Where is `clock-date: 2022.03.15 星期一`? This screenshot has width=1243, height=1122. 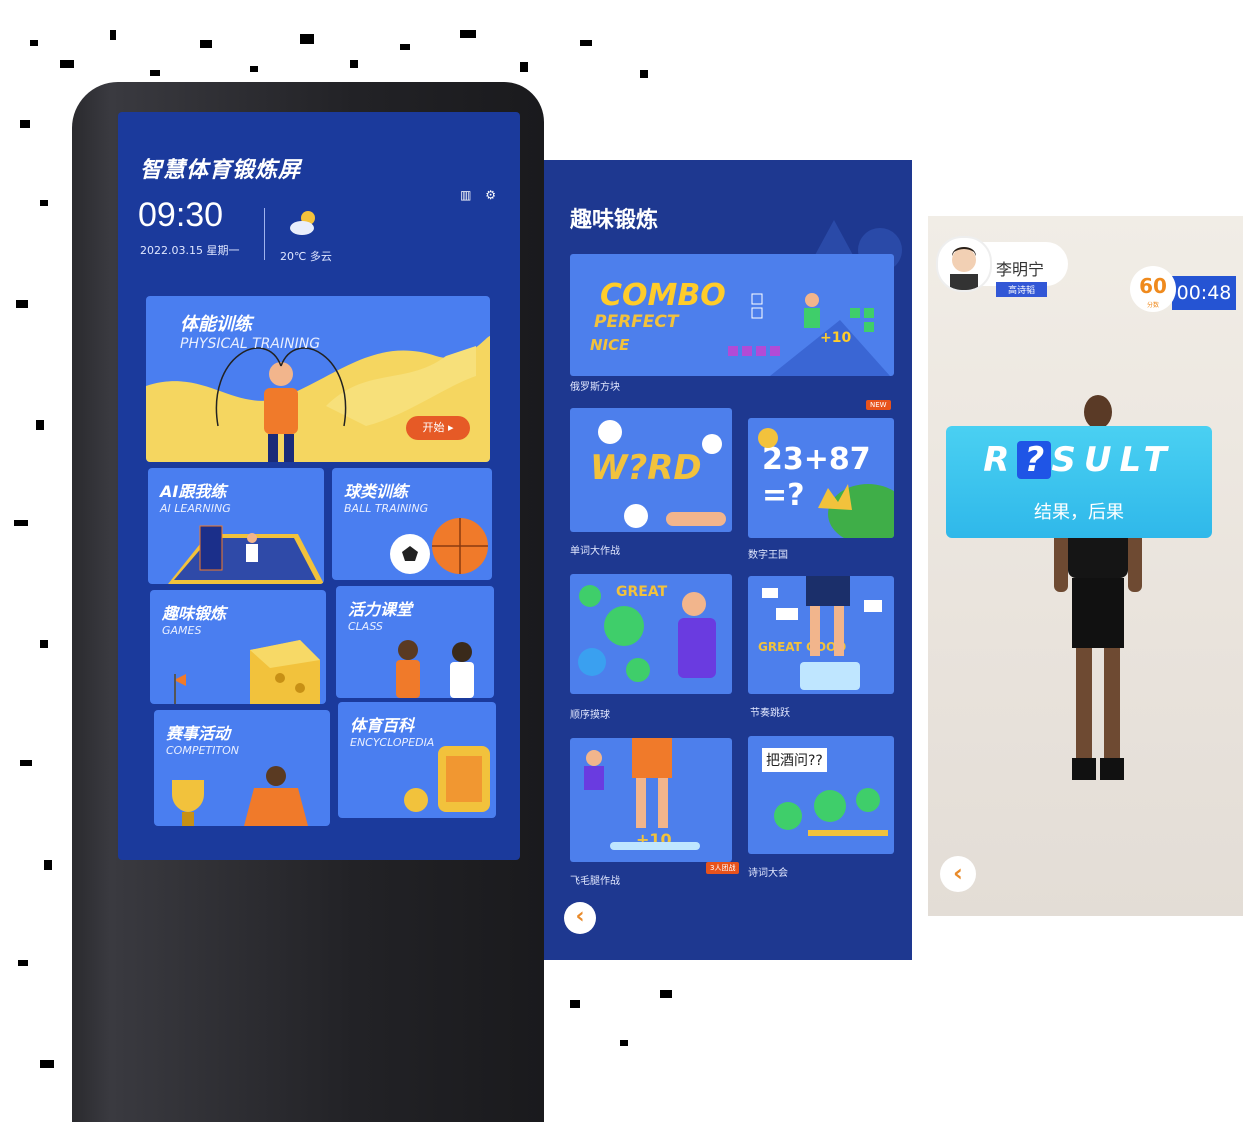
clock-date: 2022.03.15 星期一 is located at coordinates (190, 250).